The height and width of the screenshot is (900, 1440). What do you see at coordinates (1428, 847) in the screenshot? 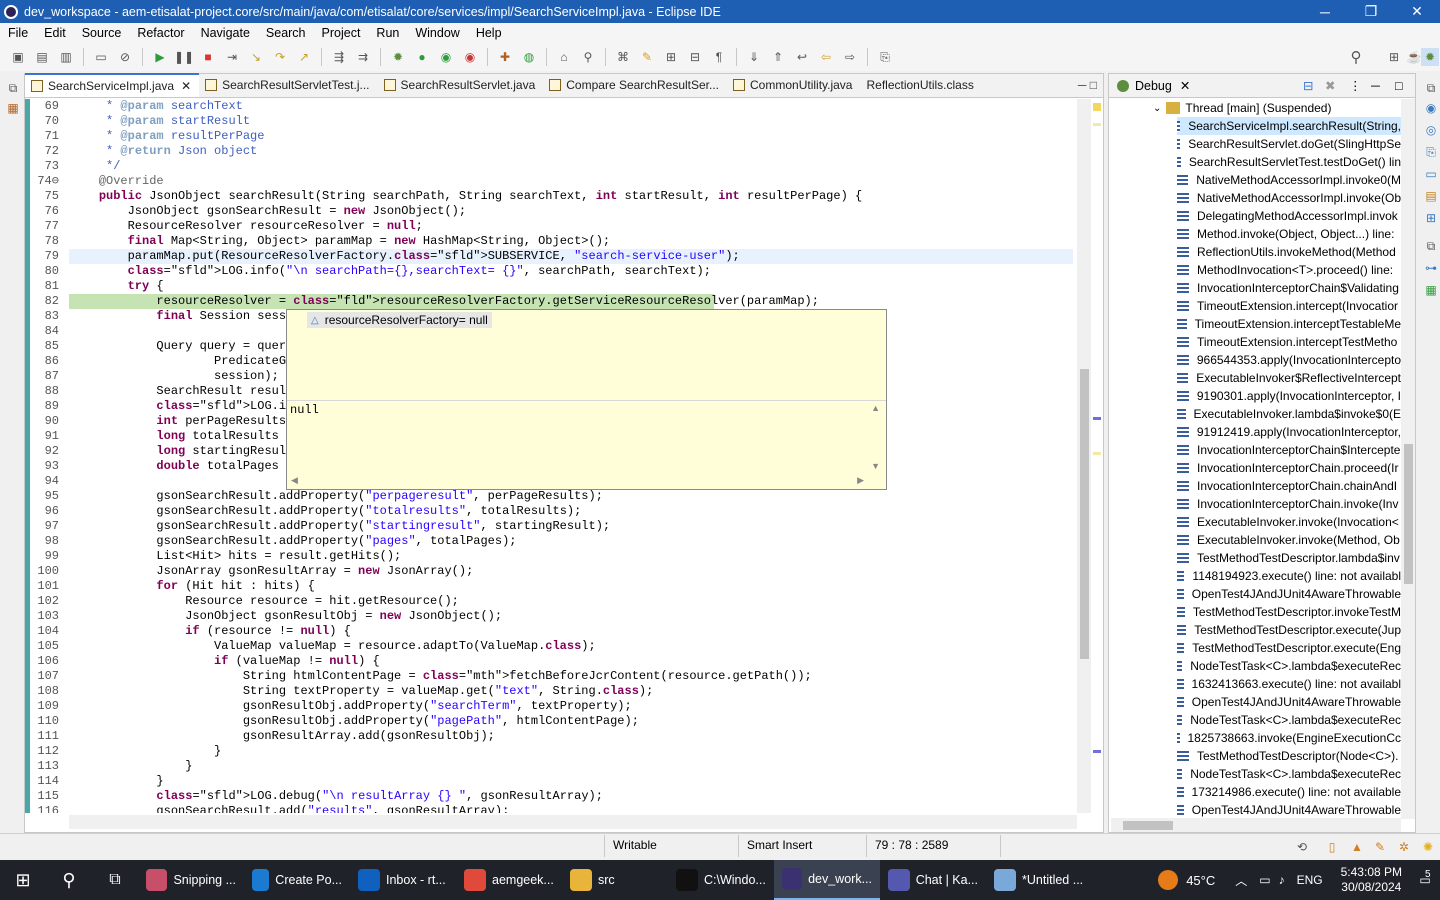
I see `tip-icon: ✺` at bounding box center [1428, 847].